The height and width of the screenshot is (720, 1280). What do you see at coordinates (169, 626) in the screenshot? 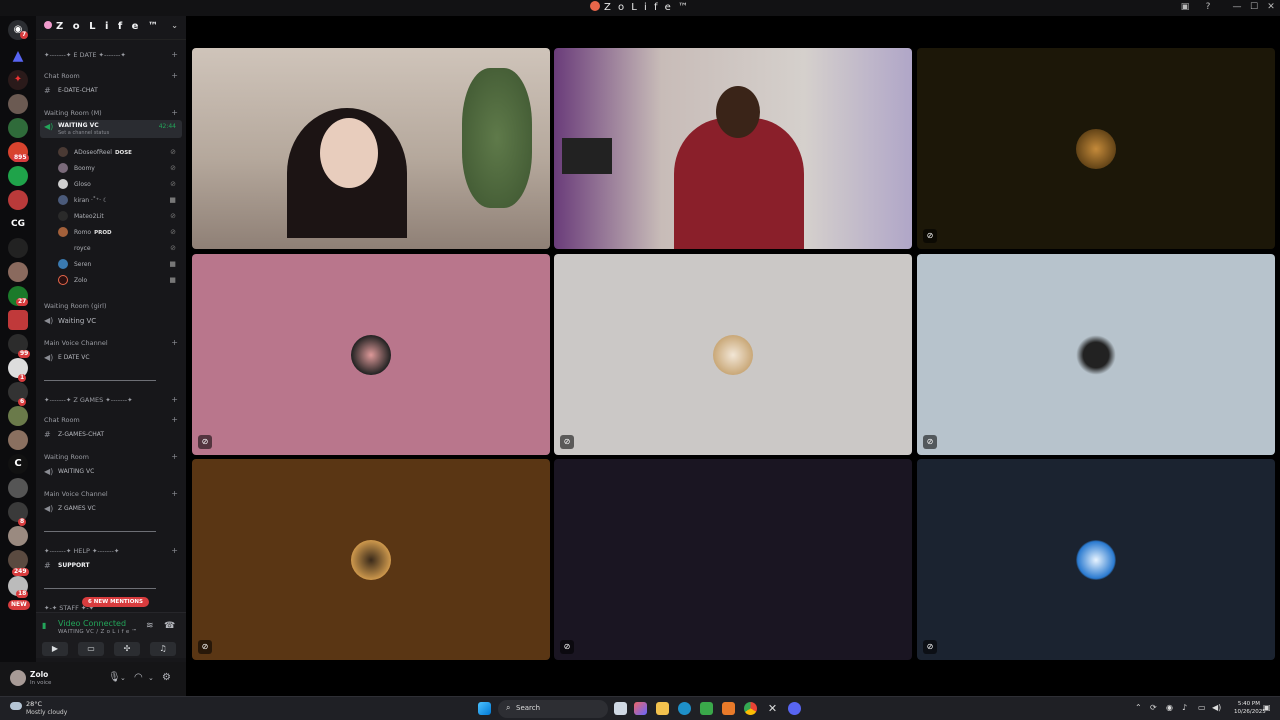
I see `disconnect-icon: ☎` at bounding box center [169, 626].